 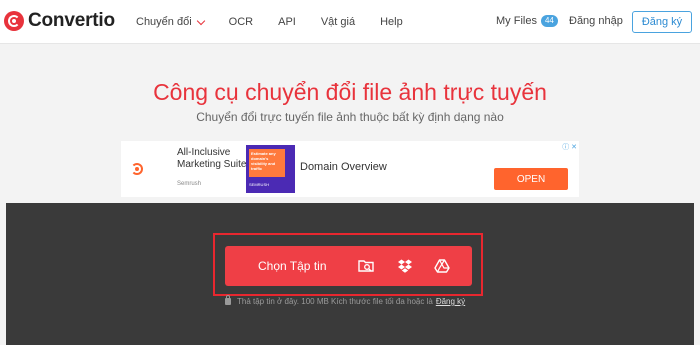 I want to click on nav-item-ocr: OCR, so click(x=241, y=22).